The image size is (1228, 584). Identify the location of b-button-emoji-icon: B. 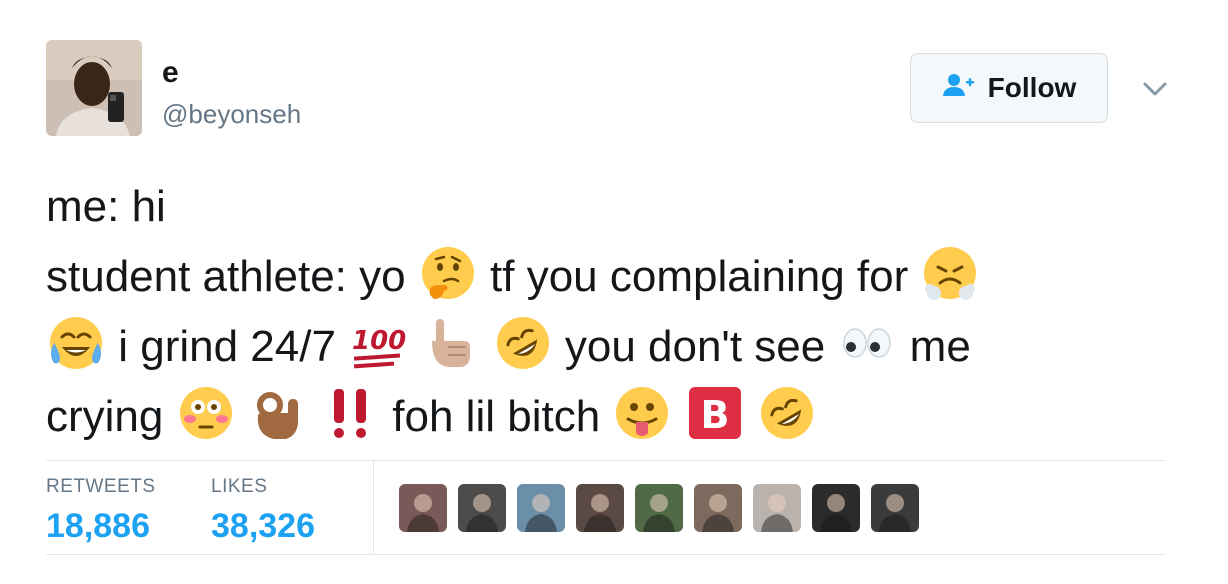
(715, 413).